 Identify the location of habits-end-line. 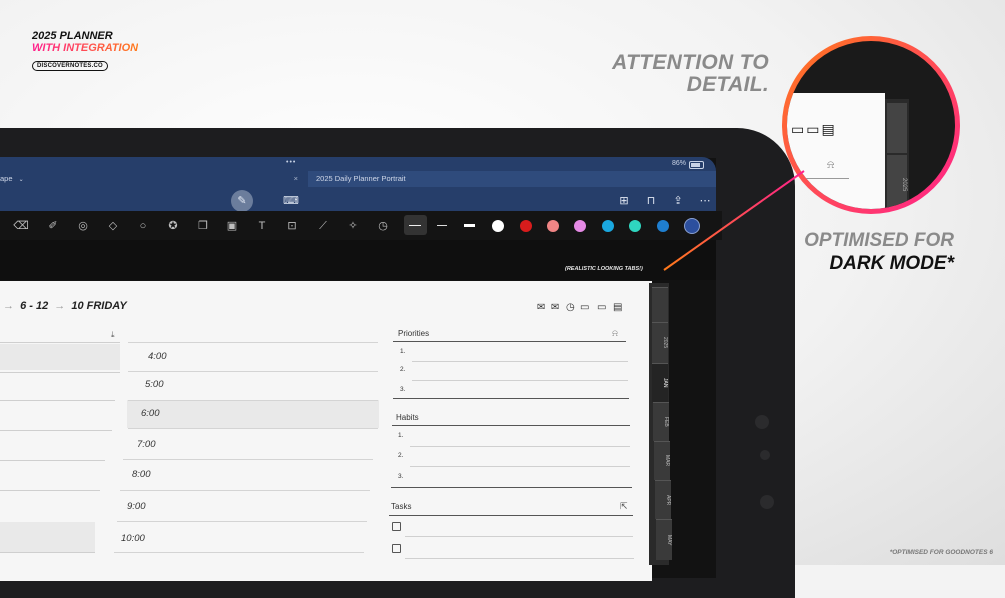
(511, 487).